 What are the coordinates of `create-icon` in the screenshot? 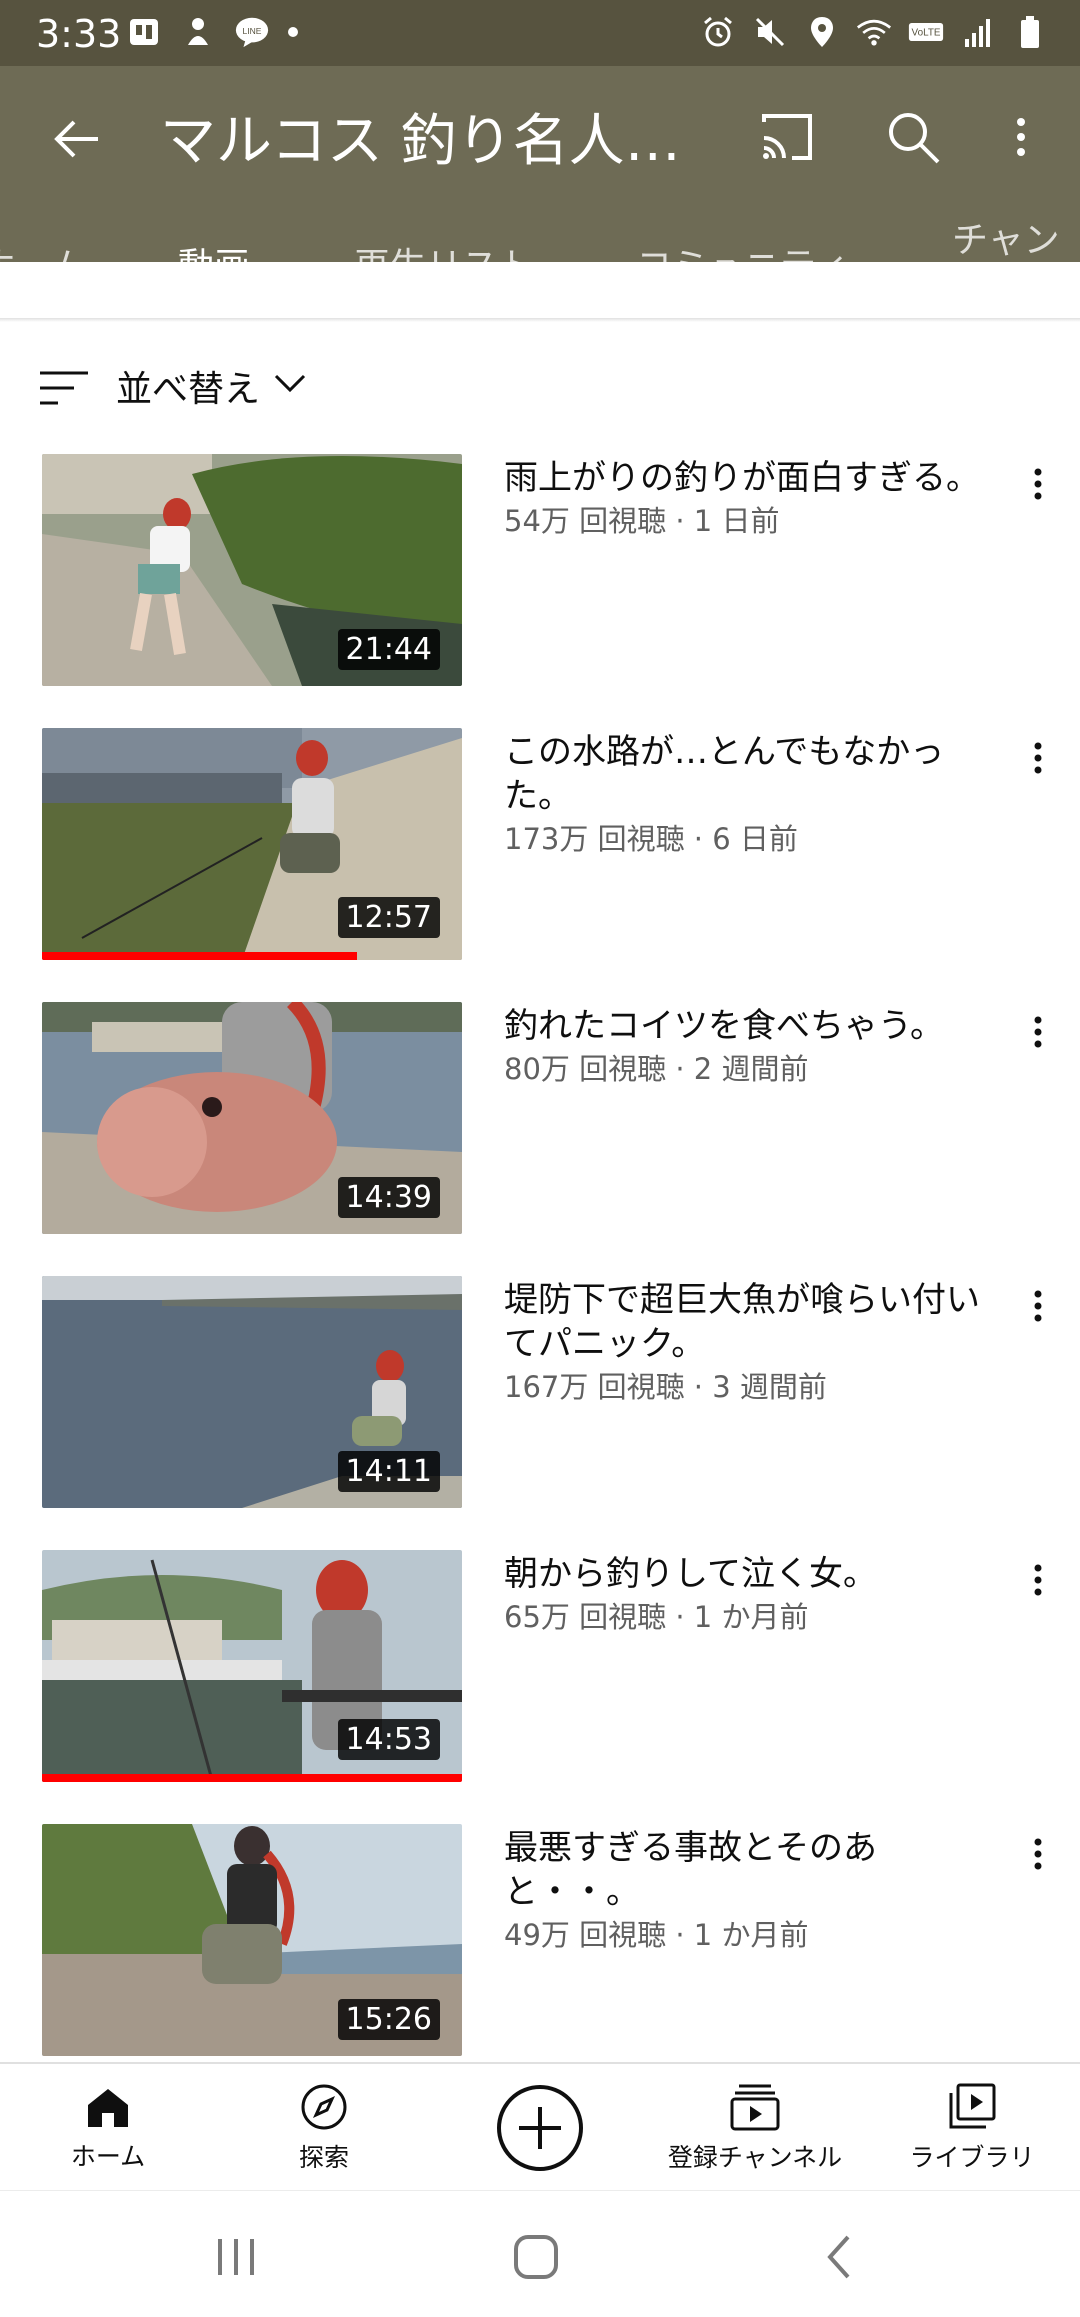 It's located at (540, 2128).